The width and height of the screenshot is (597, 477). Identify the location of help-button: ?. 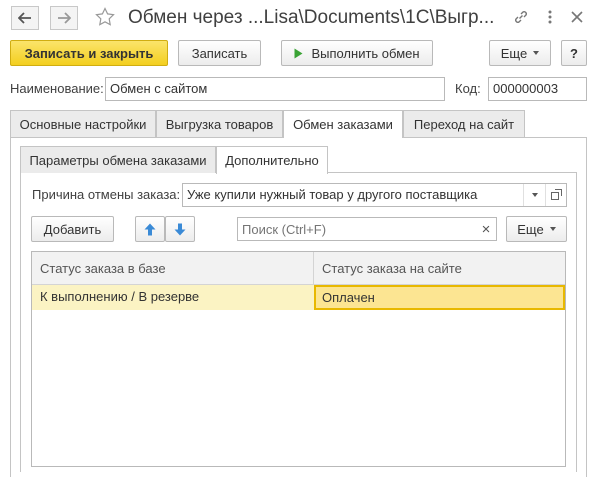
(574, 53).